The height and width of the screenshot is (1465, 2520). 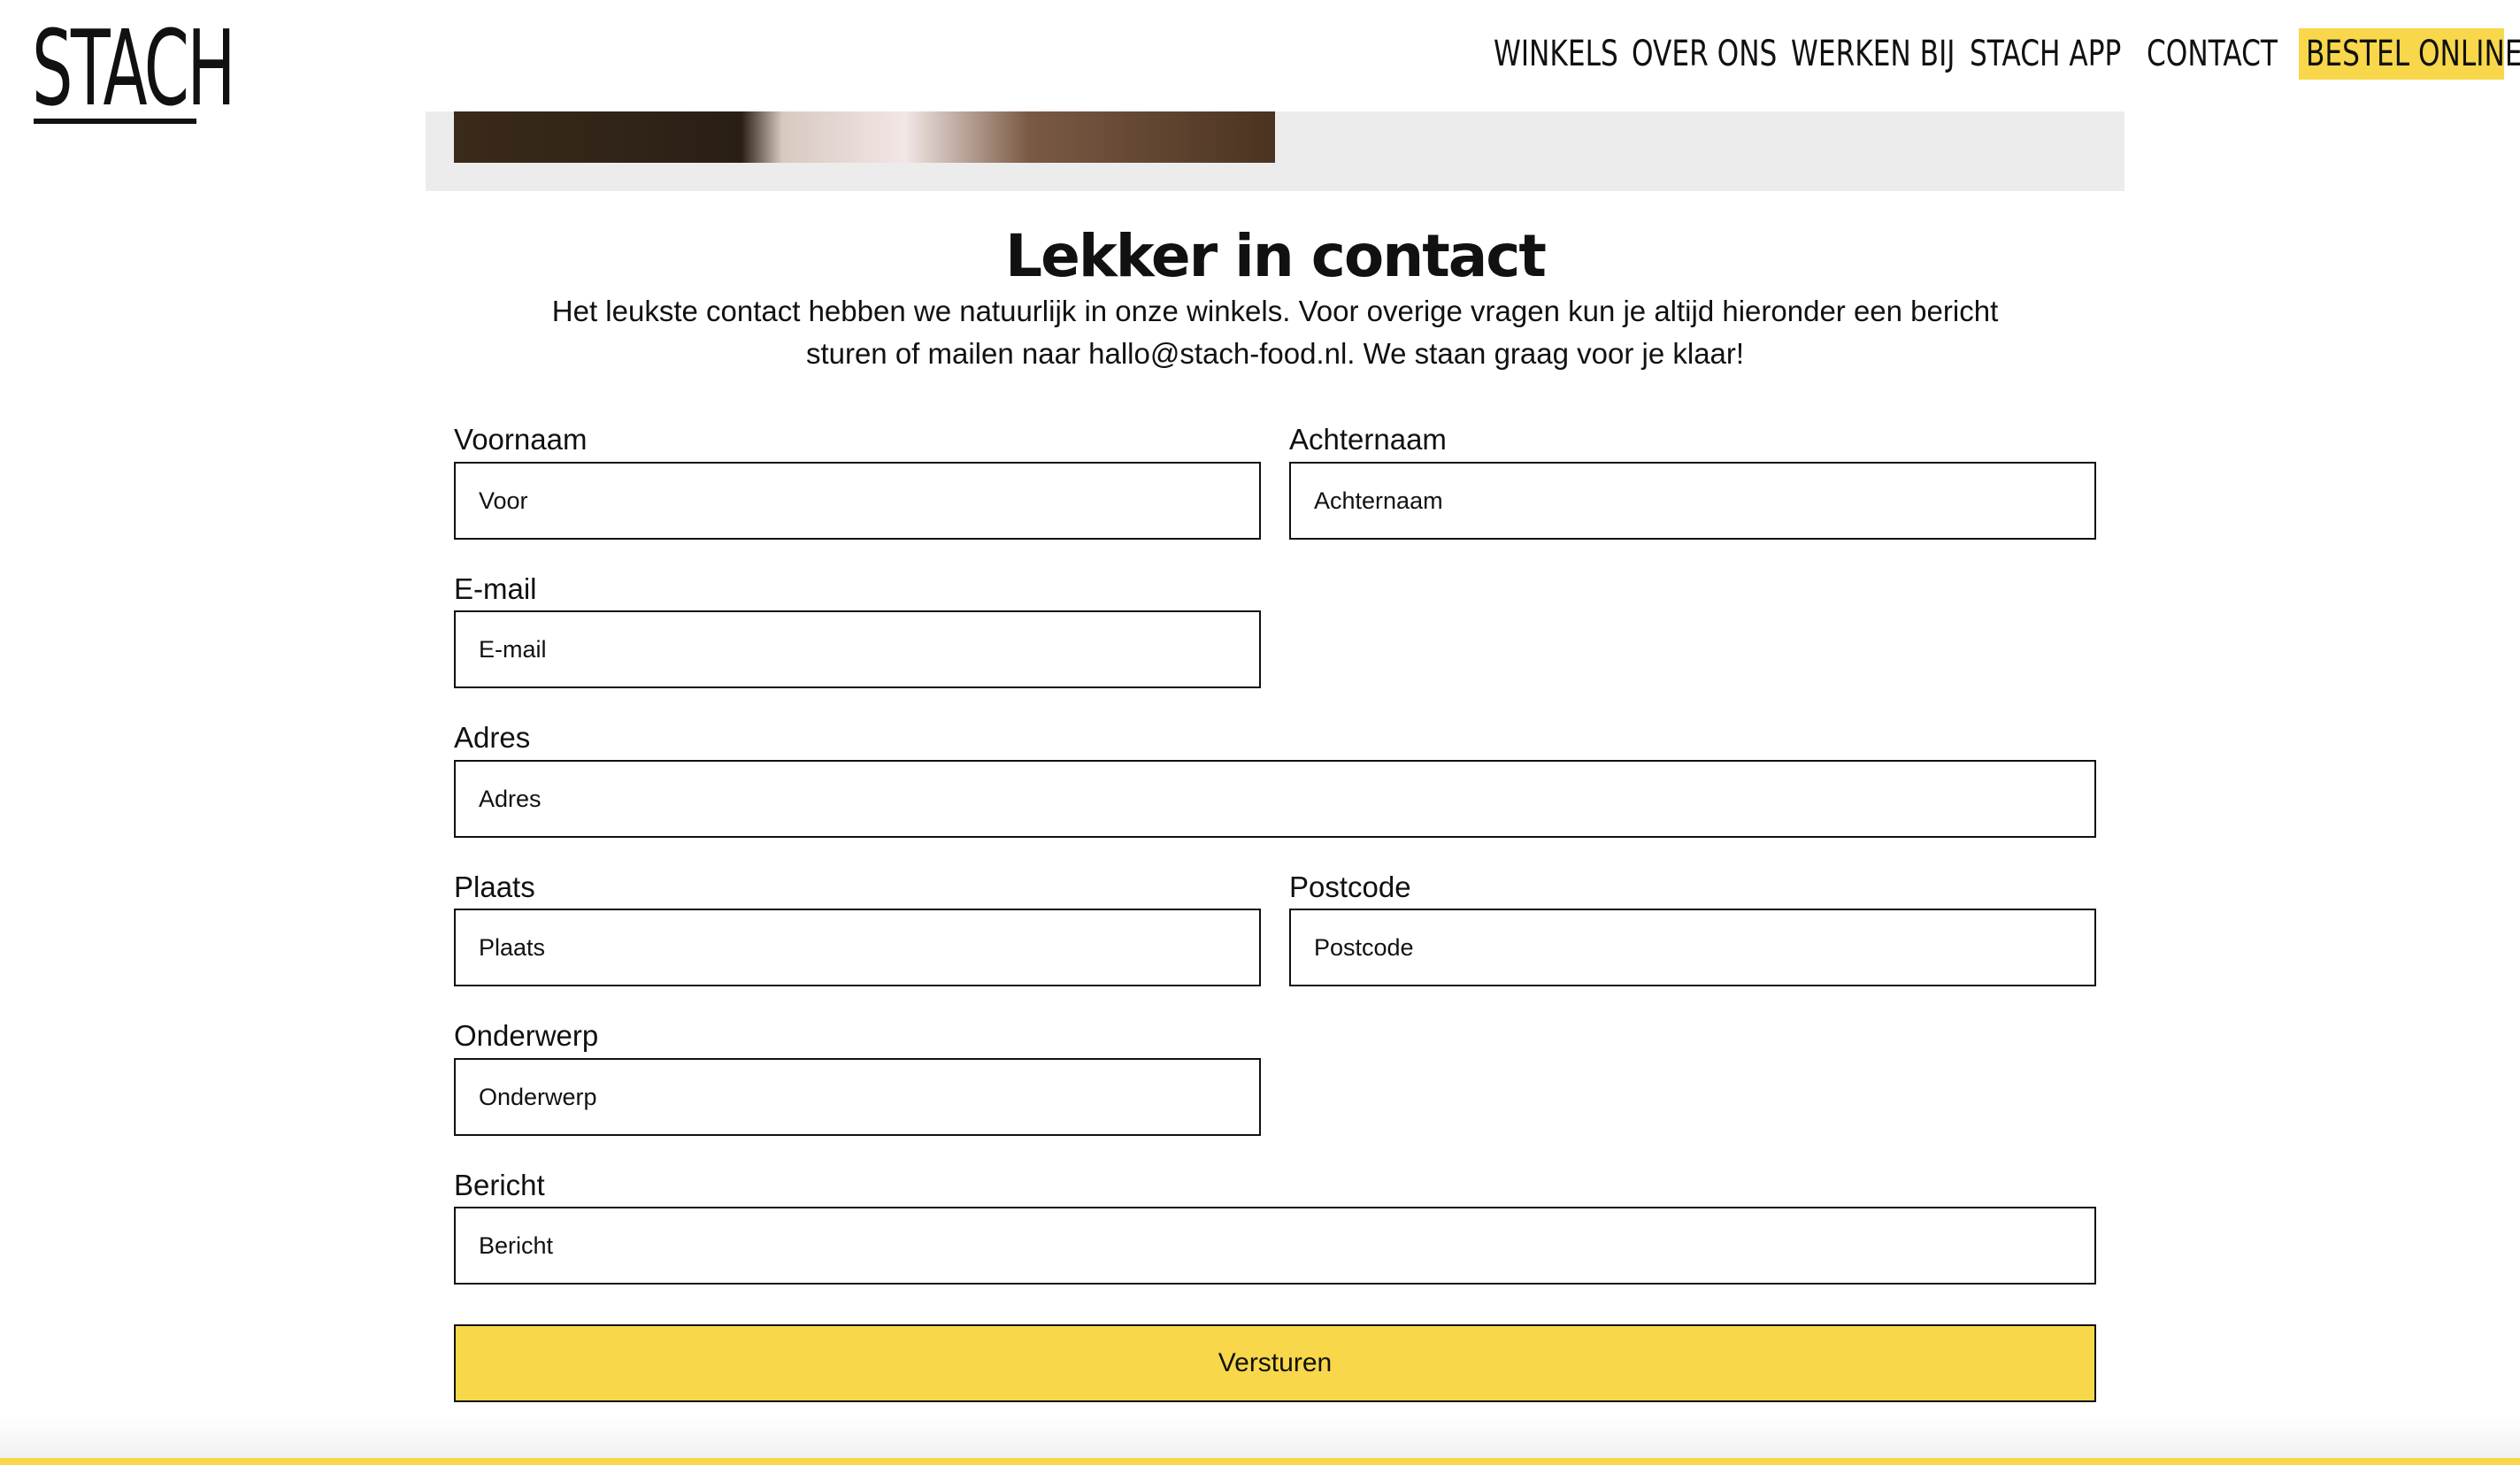 I want to click on photo-print-detail, so click(x=745, y=140).